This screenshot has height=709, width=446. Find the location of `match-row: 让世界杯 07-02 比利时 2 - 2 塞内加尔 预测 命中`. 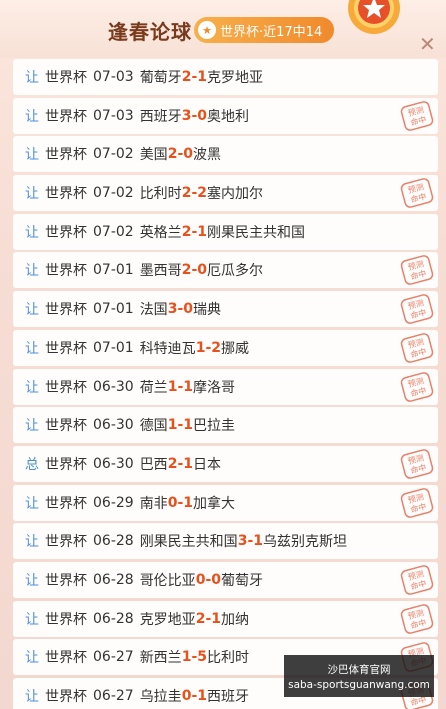

match-row: 让世界杯 07-02 比利时 2 - 2 塞内加尔 预测 命中 is located at coordinates (225, 193).